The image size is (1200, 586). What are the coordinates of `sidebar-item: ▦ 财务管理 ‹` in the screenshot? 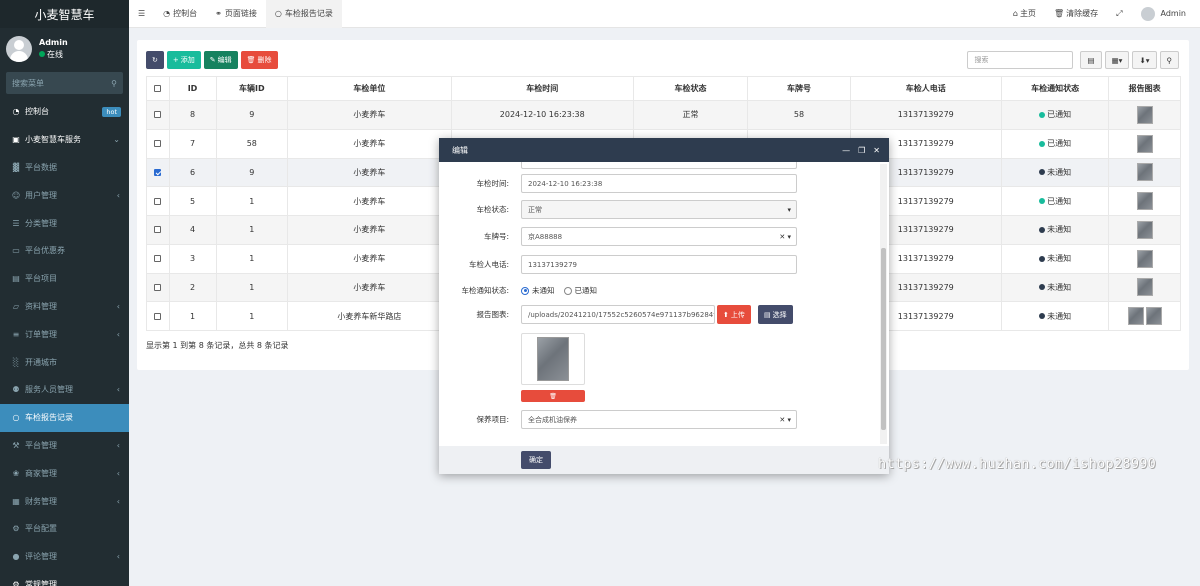 It's located at (64, 501).